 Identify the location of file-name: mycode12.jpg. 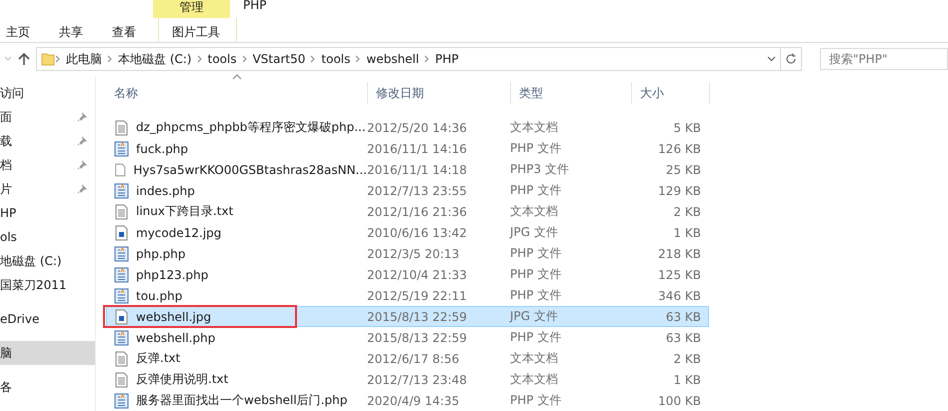
(179, 233).